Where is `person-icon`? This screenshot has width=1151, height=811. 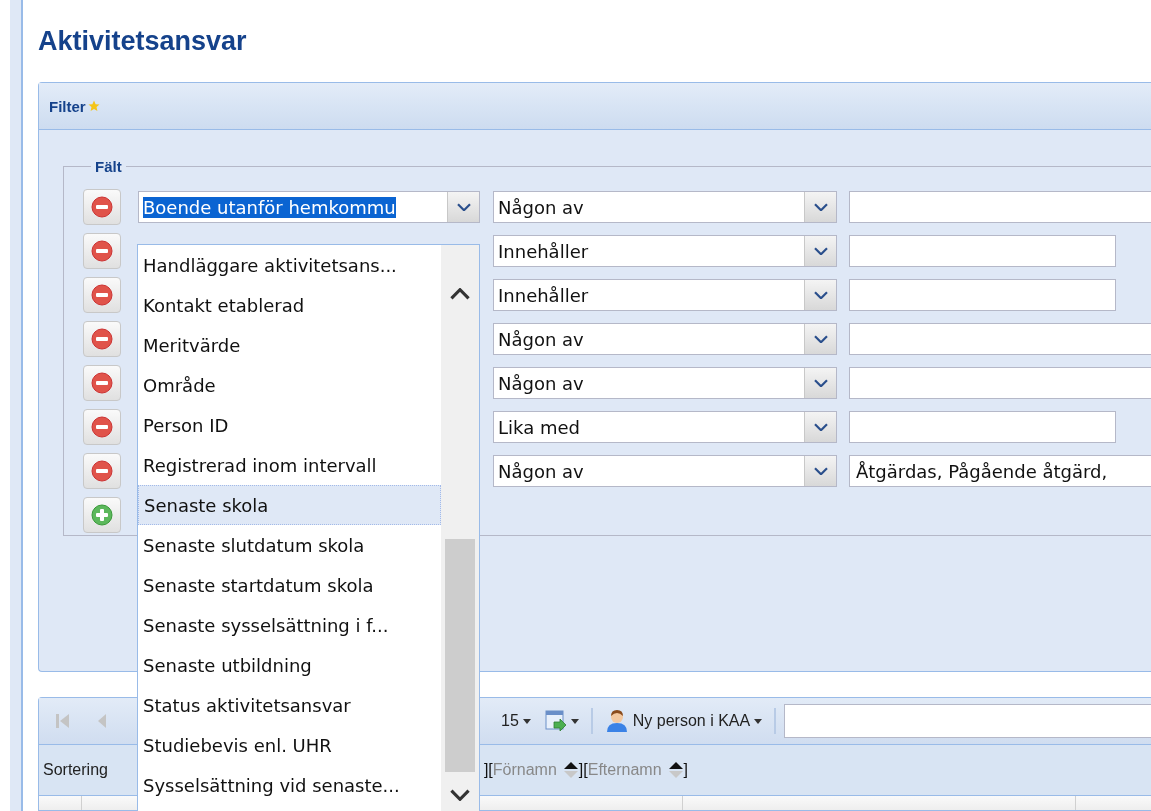 person-icon is located at coordinates (616, 721).